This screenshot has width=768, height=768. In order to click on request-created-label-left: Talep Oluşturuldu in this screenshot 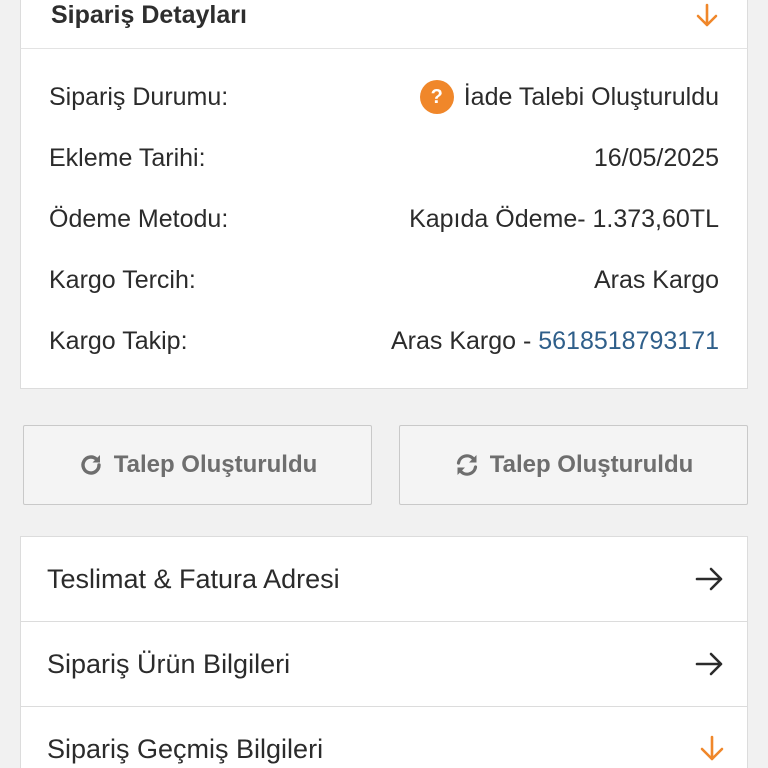, I will do `click(215, 464)`.